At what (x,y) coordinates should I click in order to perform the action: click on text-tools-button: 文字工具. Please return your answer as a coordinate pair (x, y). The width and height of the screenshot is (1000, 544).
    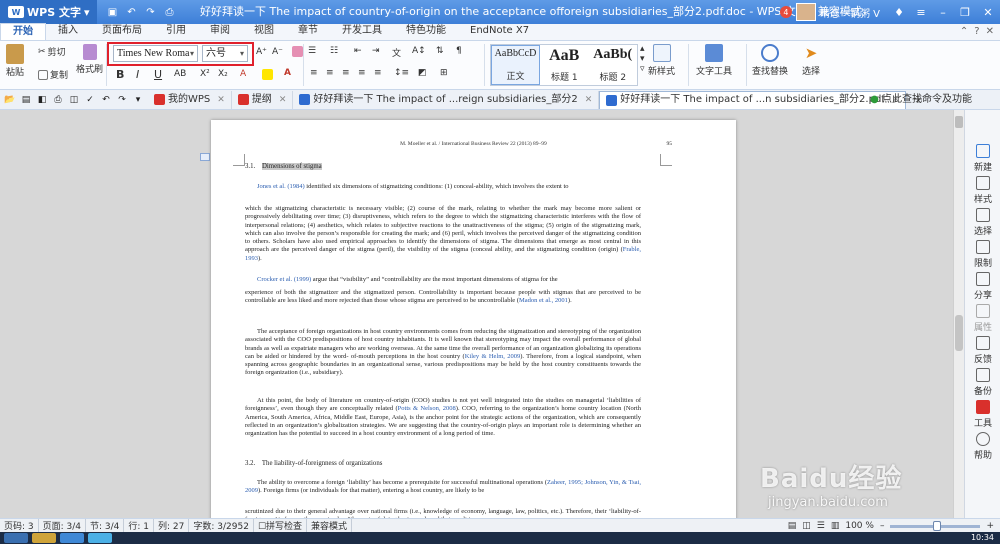
    Looking at the image, I should click on (714, 60).